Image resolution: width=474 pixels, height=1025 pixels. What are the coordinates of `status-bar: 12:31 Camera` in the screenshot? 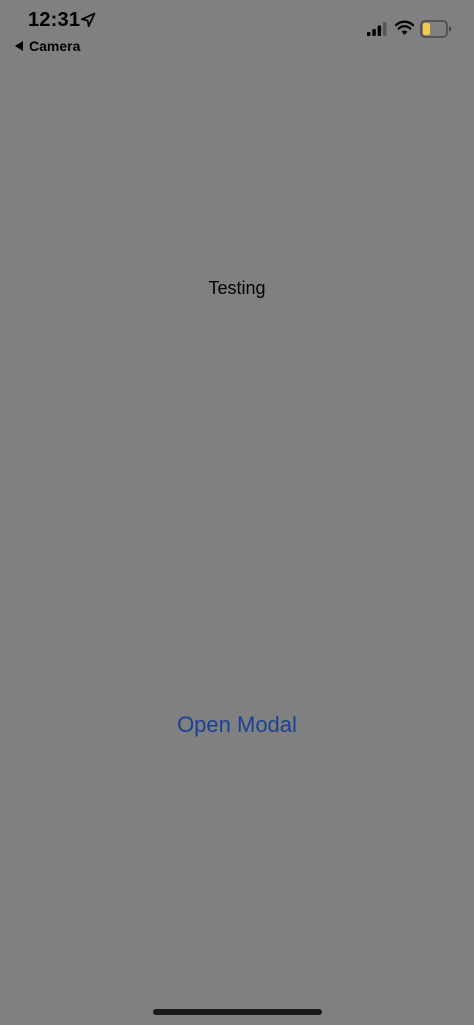 It's located at (237, 30).